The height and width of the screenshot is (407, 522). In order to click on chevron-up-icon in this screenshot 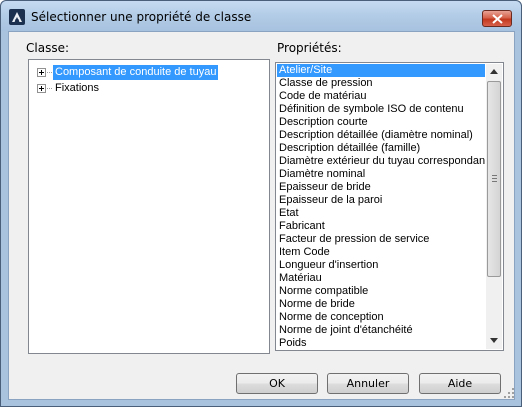, I will do `click(494, 71)`.